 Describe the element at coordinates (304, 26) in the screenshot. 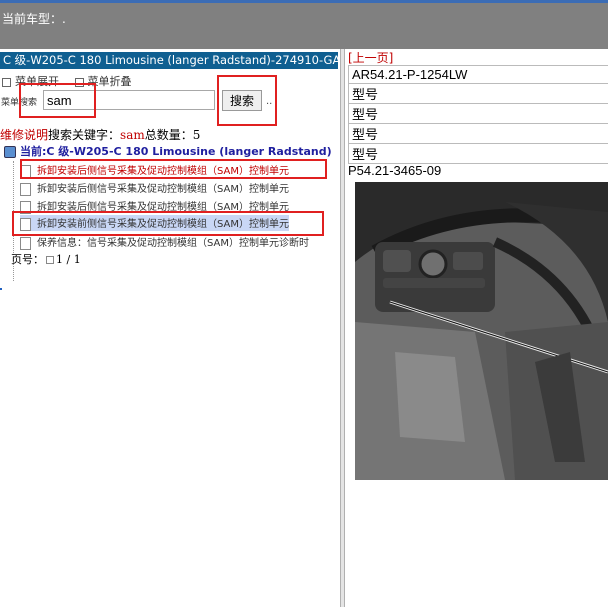

I see `top-bar: 当前车型：.` at that location.